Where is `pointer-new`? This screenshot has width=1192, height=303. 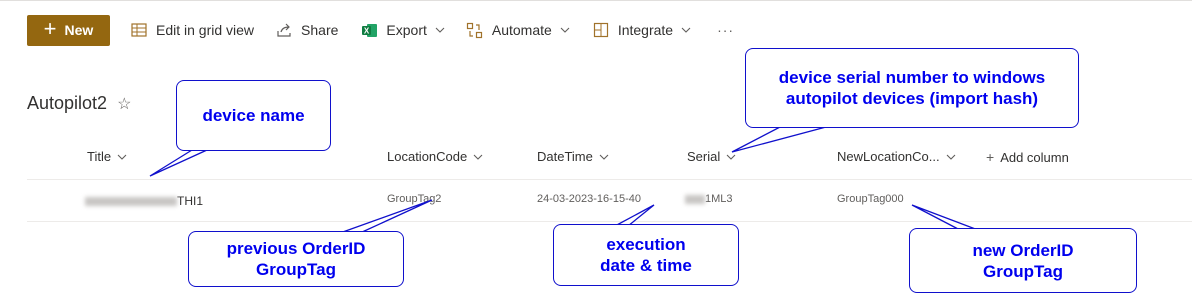 pointer-new is located at coordinates (945, 217).